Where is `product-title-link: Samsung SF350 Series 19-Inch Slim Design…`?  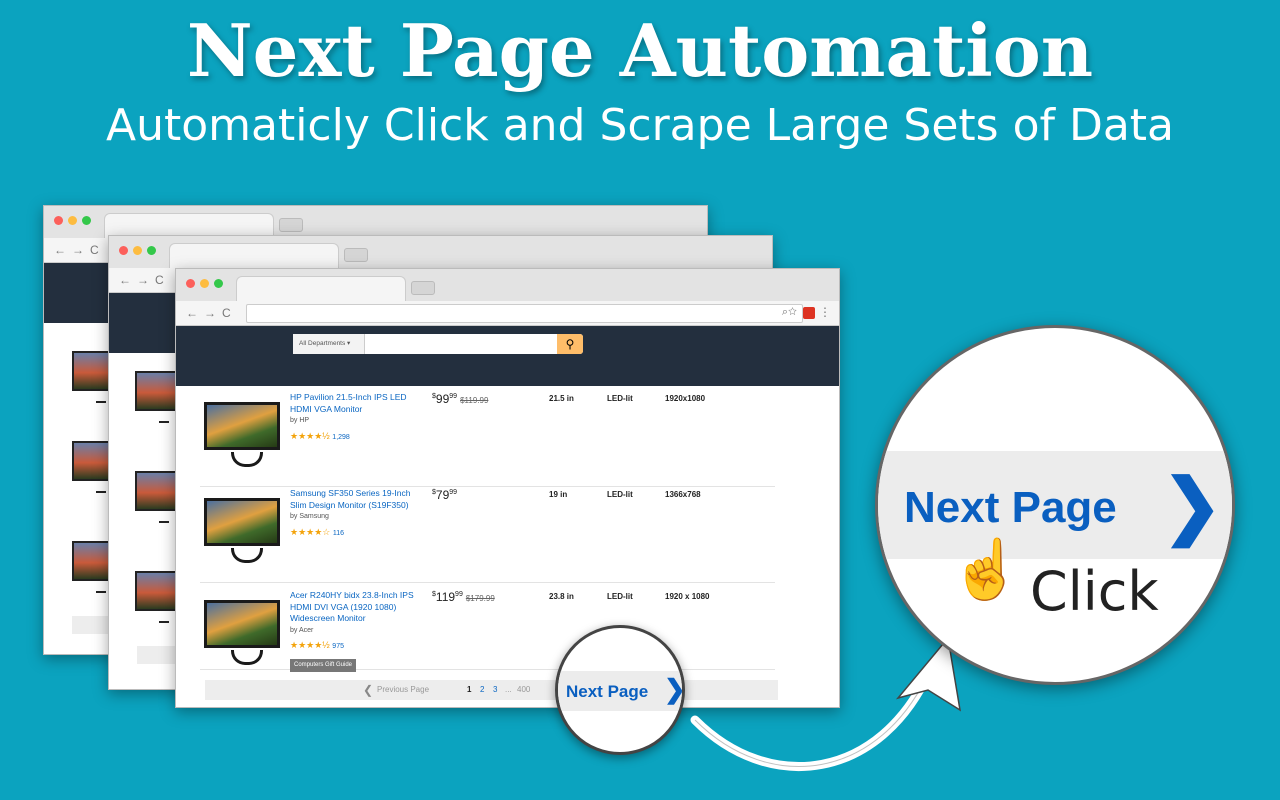 product-title-link: Samsung SF350 Series 19-Inch Slim Design… is located at coordinates (350, 499).